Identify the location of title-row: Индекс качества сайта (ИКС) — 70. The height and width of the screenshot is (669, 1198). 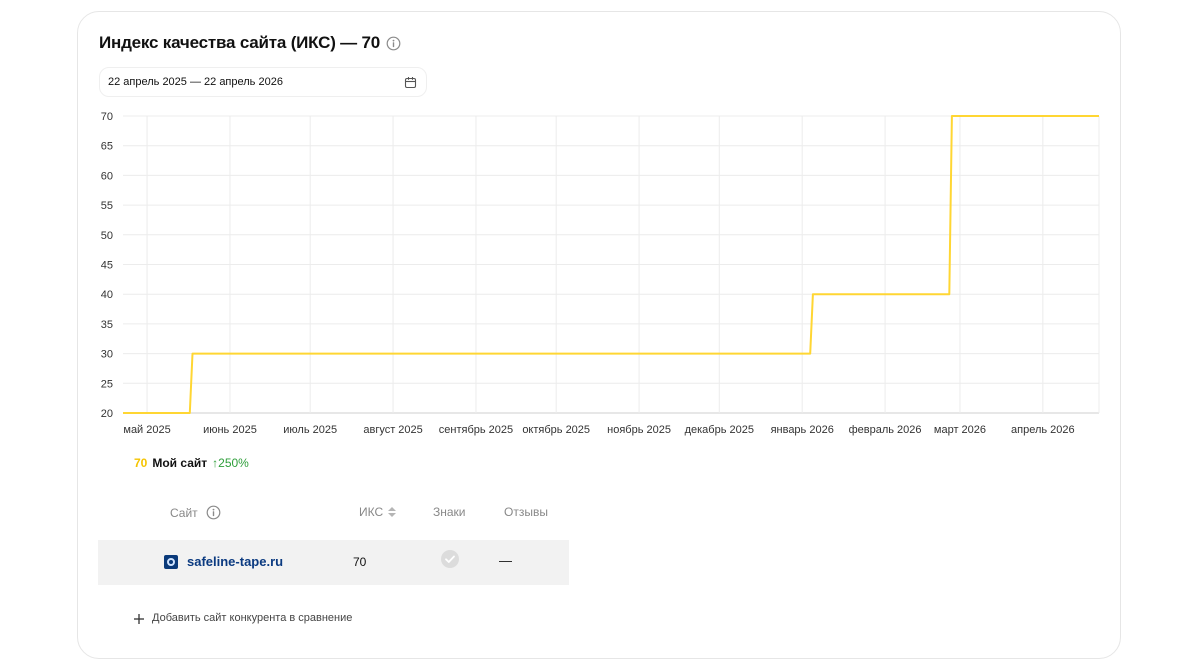
(250, 43).